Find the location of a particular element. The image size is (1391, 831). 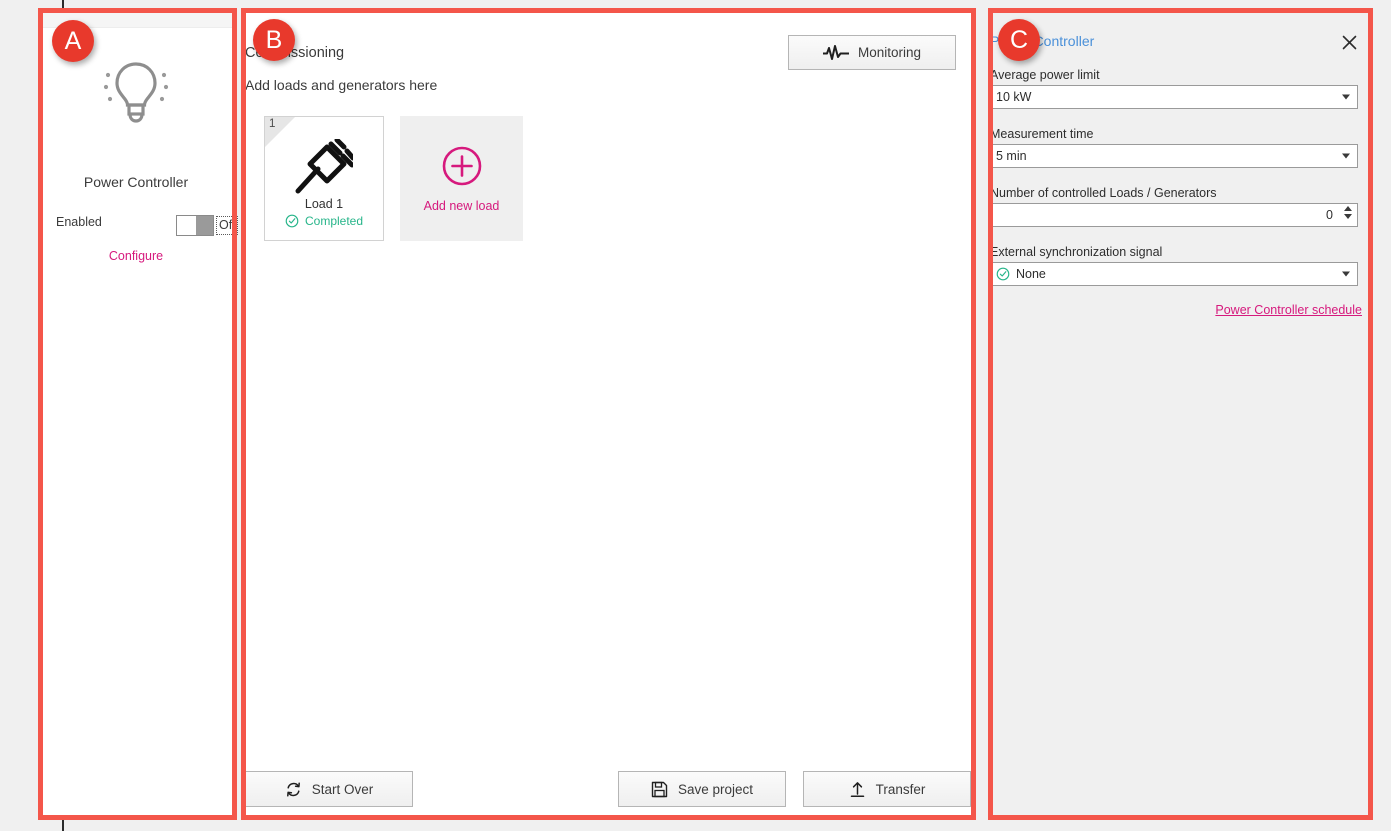

measurement-time-field: Measurement time 5 min is located at coordinates (1174, 147).